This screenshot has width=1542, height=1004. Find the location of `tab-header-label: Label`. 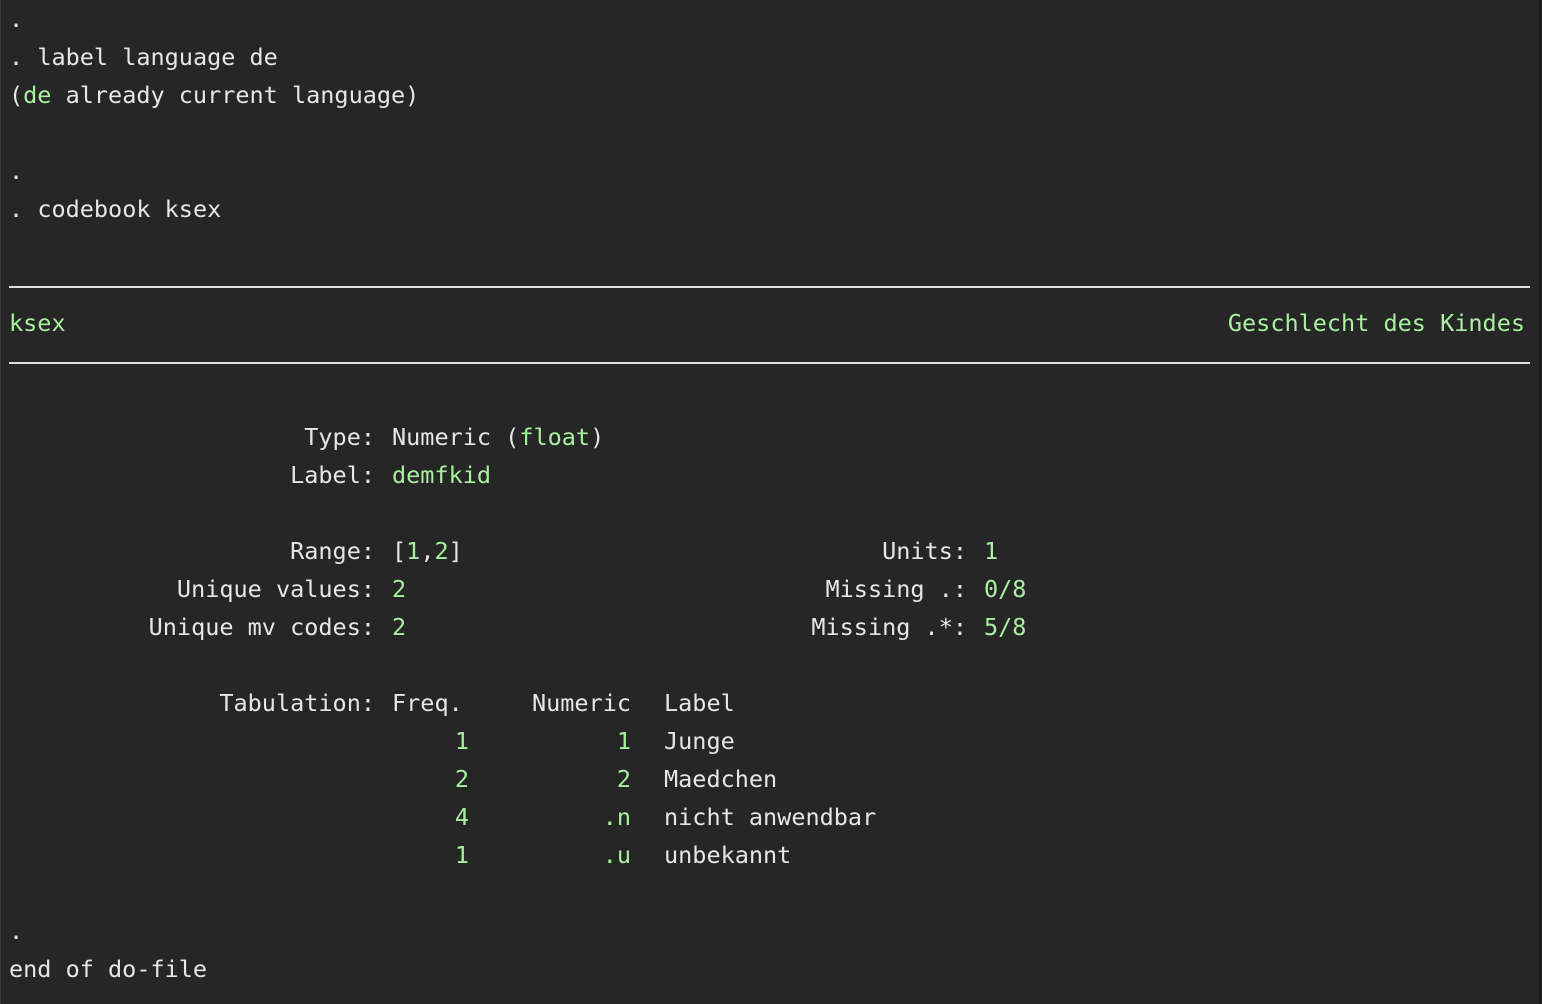

tab-header-label: Label is located at coordinates (699, 703).